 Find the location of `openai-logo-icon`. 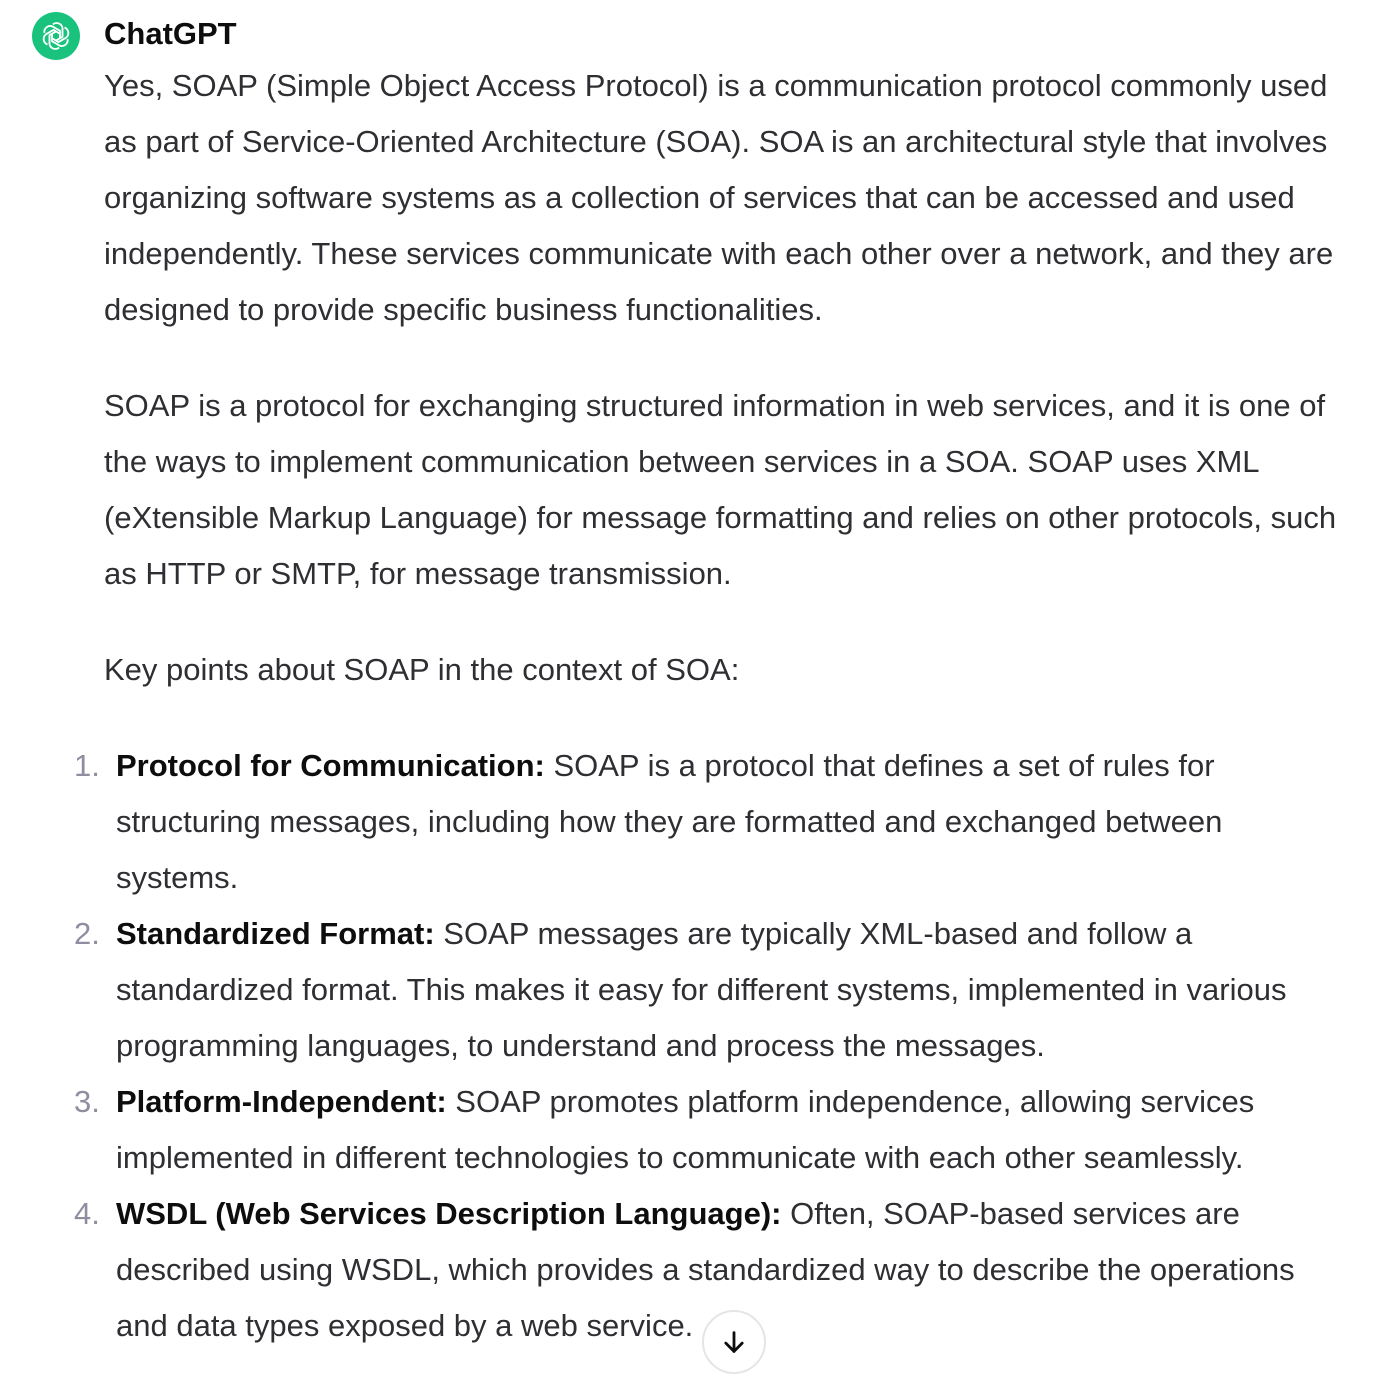

openai-logo-icon is located at coordinates (56, 36).